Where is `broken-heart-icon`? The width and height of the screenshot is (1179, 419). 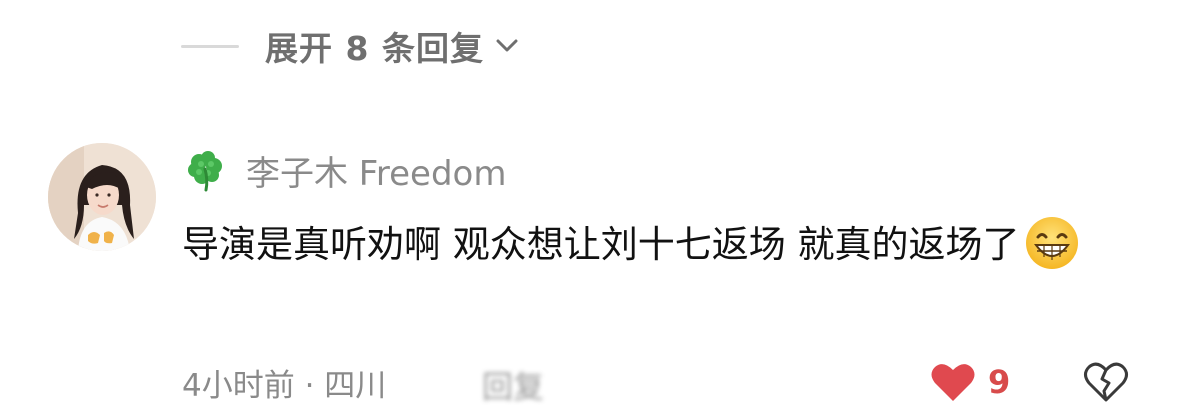
broken-heart-icon is located at coordinates (1106, 382).